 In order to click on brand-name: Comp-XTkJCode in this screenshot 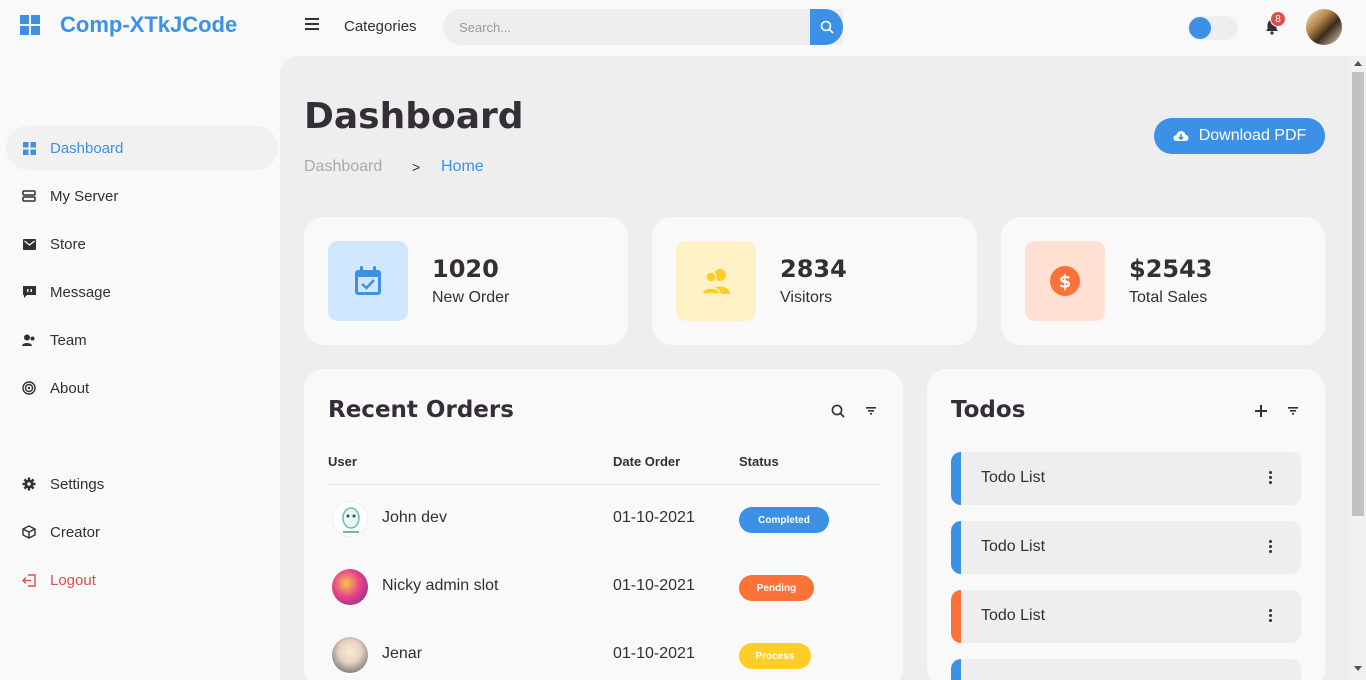, I will do `click(149, 24)`.